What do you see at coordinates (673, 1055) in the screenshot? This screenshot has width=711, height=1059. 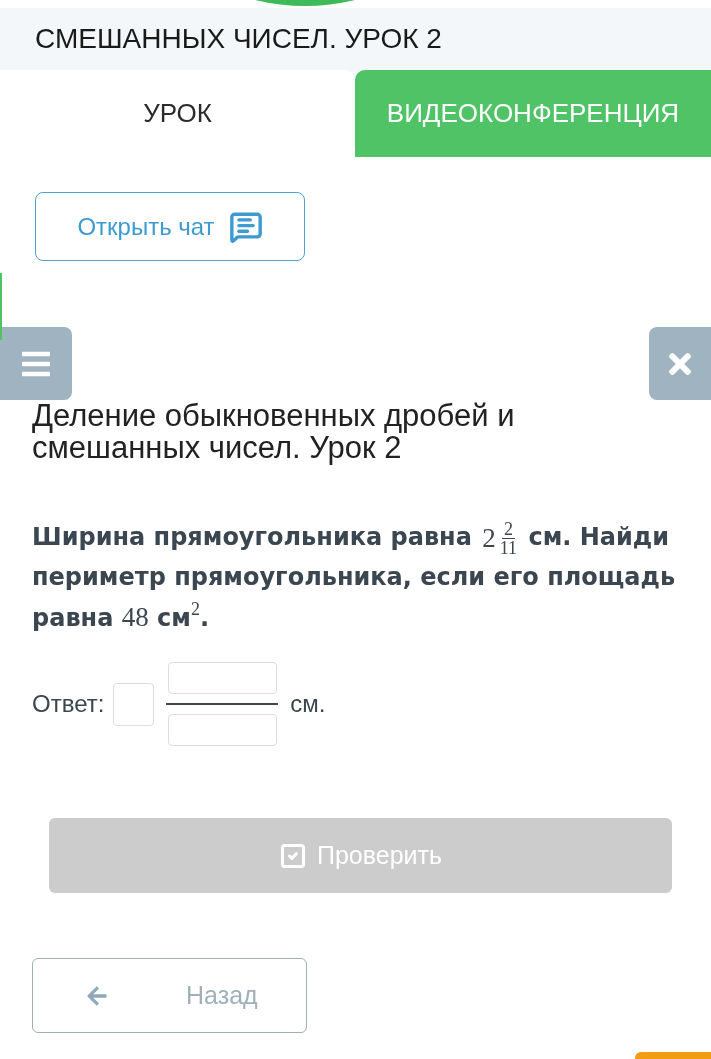 I see `button-edge` at bounding box center [673, 1055].